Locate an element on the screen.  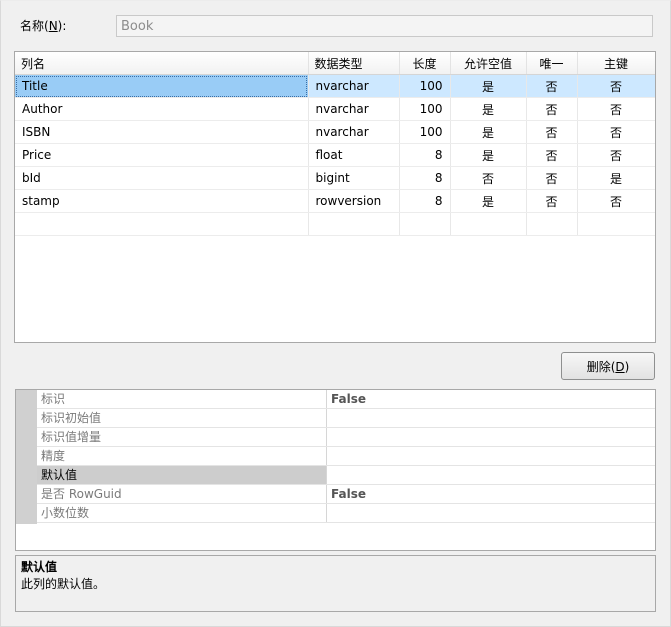
property-row-identity-seed: 标识初始值 is located at coordinates (346, 418).